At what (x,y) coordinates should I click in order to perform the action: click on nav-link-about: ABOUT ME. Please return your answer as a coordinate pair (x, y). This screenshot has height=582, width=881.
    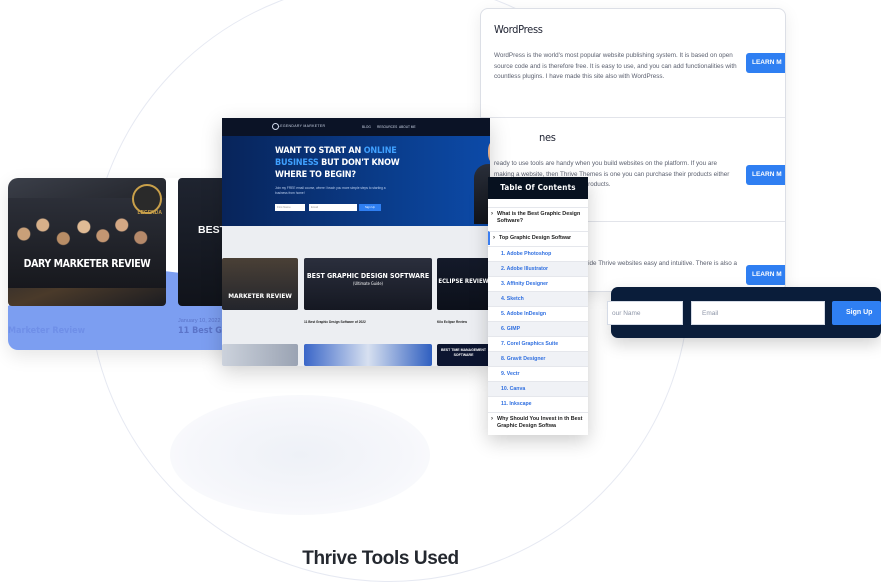
    Looking at the image, I should click on (407, 127).